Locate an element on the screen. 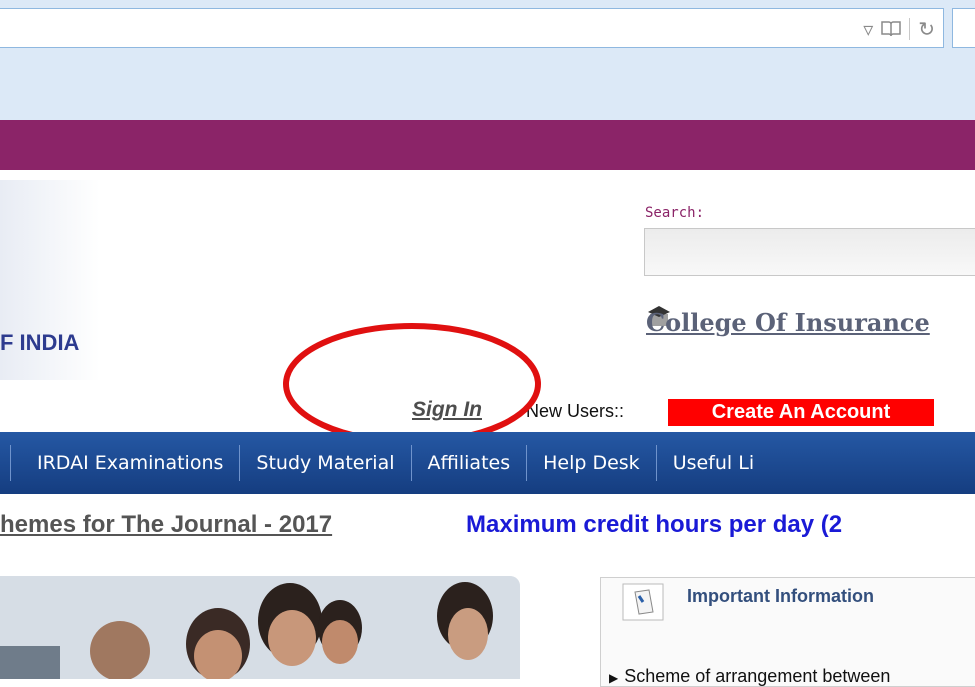 The width and height of the screenshot is (975, 687). list-item: ▶ Scheme of arrangement between is located at coordinates (749, 676).